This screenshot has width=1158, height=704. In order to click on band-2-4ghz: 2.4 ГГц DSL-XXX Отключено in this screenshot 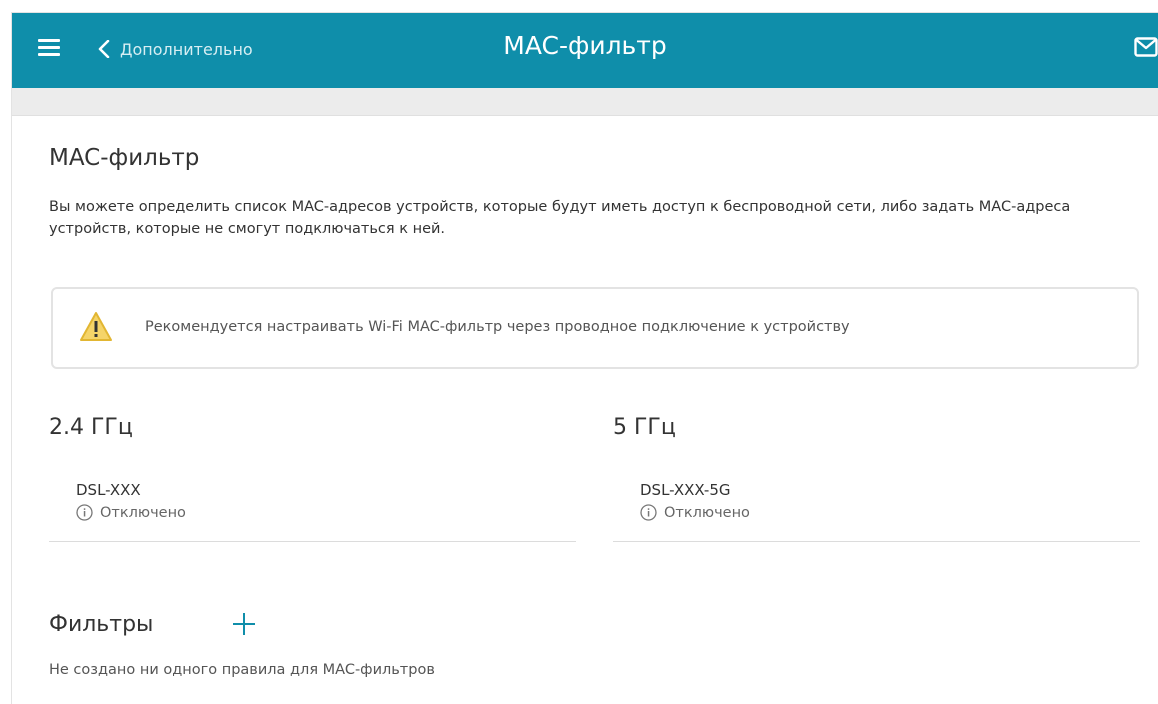, I will do `click(312, 478)`.